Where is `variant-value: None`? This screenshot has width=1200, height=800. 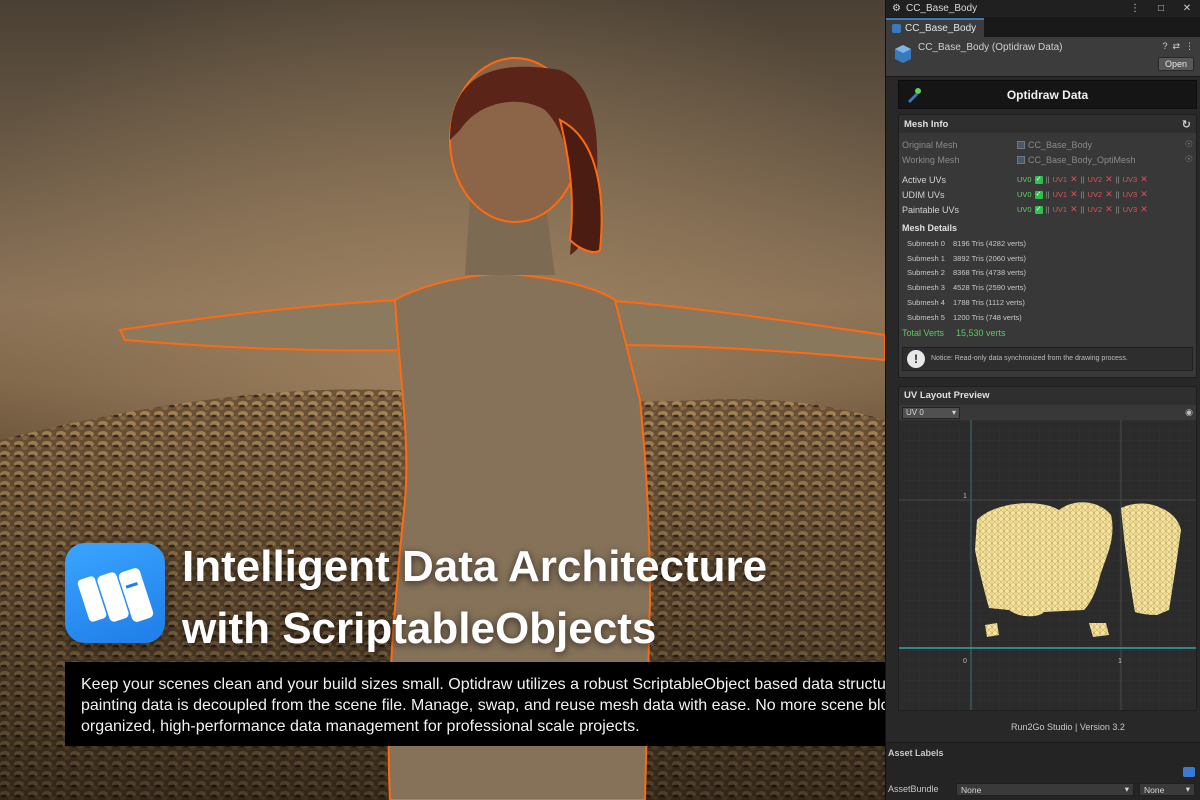
variant-value: None is located at coordinates (1154, 789).